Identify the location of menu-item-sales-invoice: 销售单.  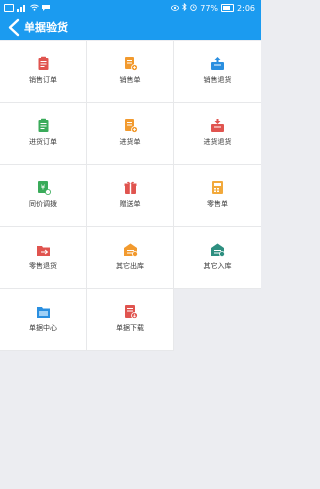
(130, 72).